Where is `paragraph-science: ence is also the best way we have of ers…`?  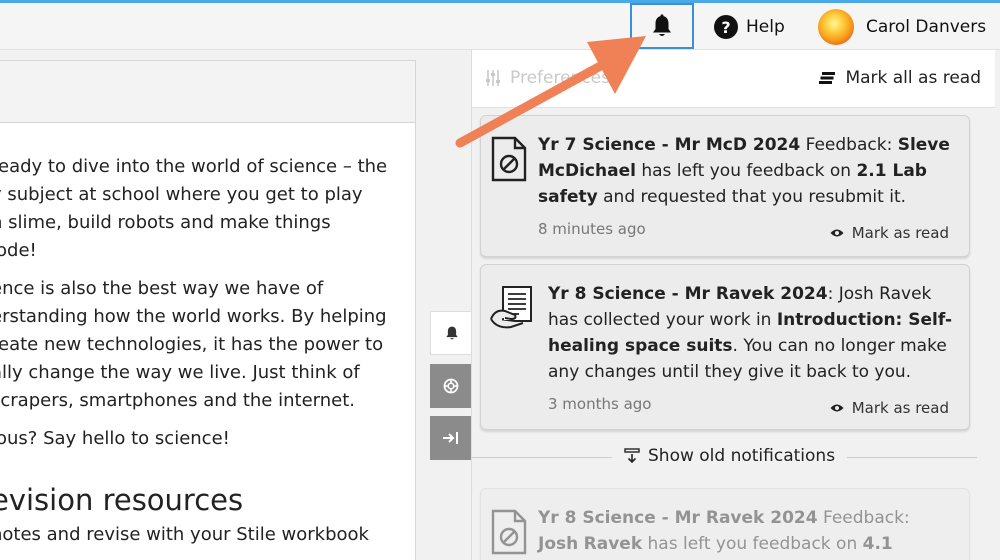
paragraph-science: ence is also the best way we have of ers… is located at coordinates (207, 345).